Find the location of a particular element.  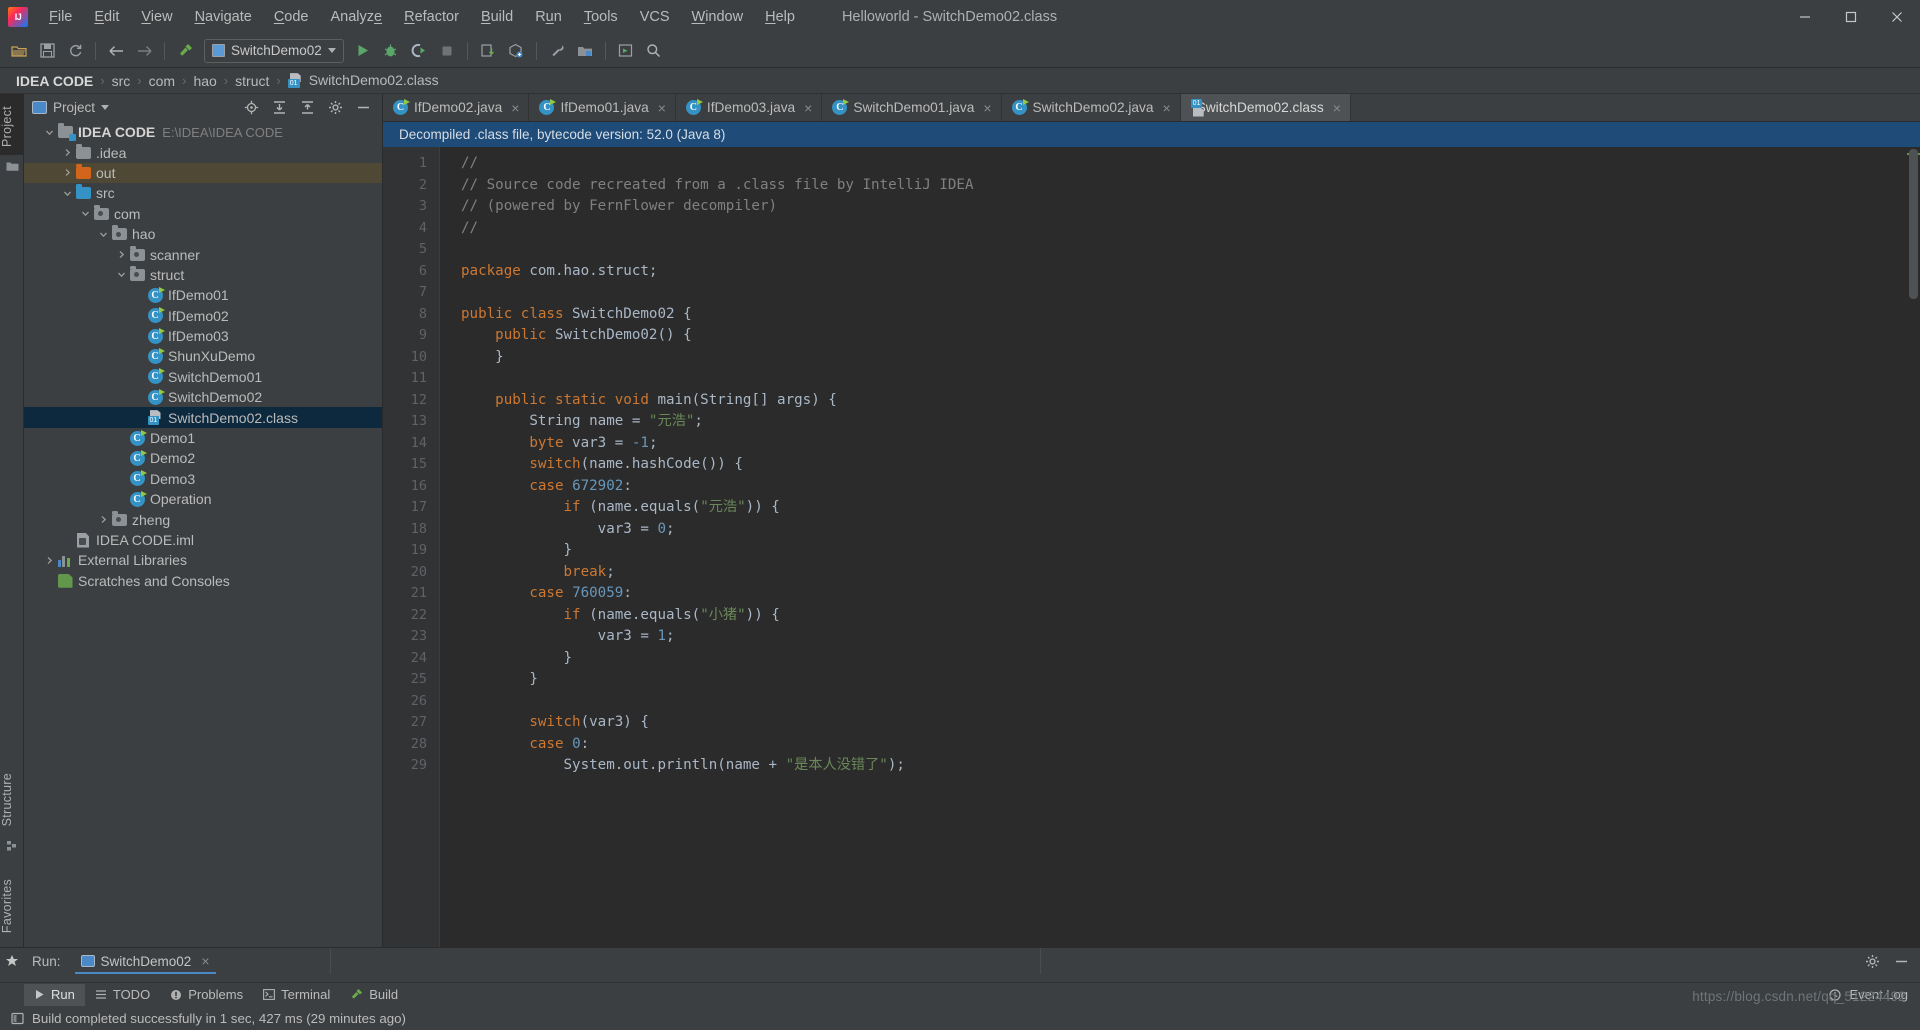

breadcrumb-item-hao: hao is located at coordinates (204, 81).